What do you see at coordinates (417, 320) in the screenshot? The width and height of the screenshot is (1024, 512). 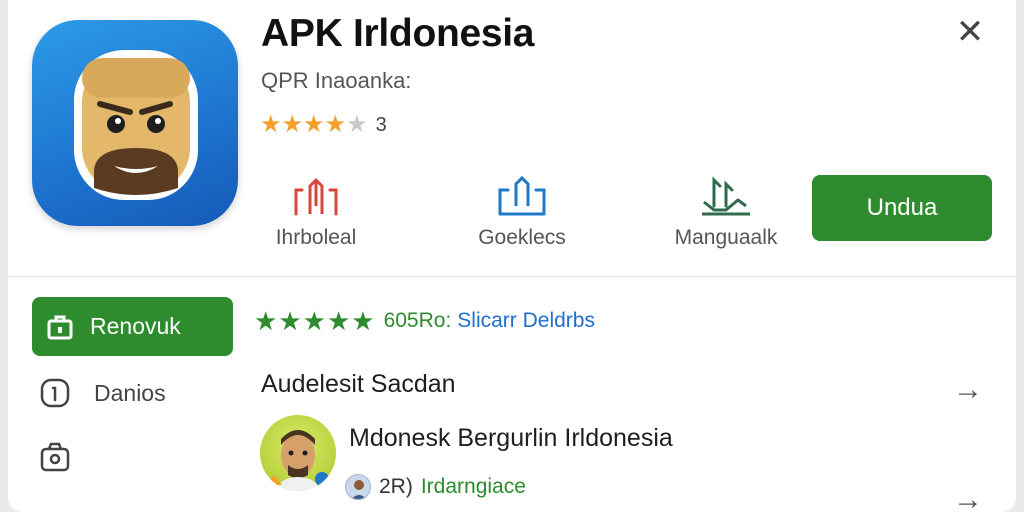 I see `review-score: 605Ro:` at bounding box center [417, 320].